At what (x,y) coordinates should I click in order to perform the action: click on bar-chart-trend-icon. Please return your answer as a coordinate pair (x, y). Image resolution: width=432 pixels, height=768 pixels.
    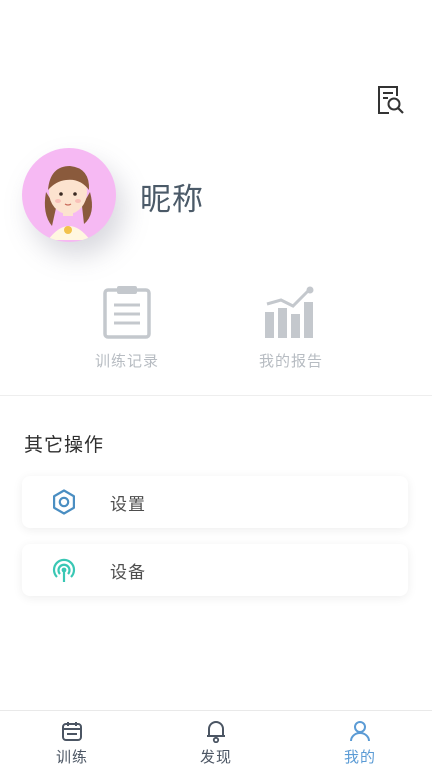
    Looking at the image, I should click on (291, 313).